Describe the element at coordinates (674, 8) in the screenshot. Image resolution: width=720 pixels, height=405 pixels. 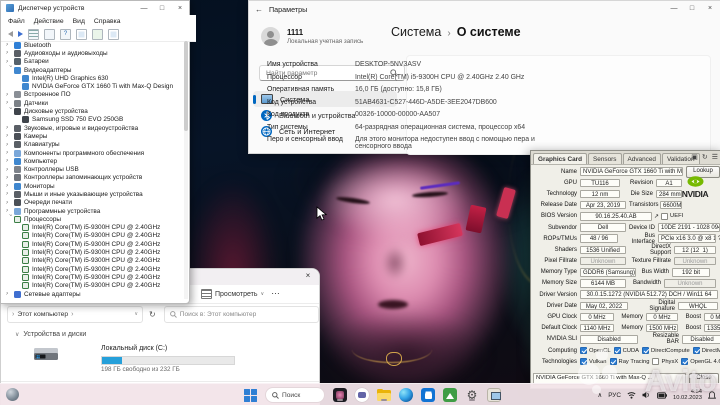
I see `minimize-icon: —` at that location.